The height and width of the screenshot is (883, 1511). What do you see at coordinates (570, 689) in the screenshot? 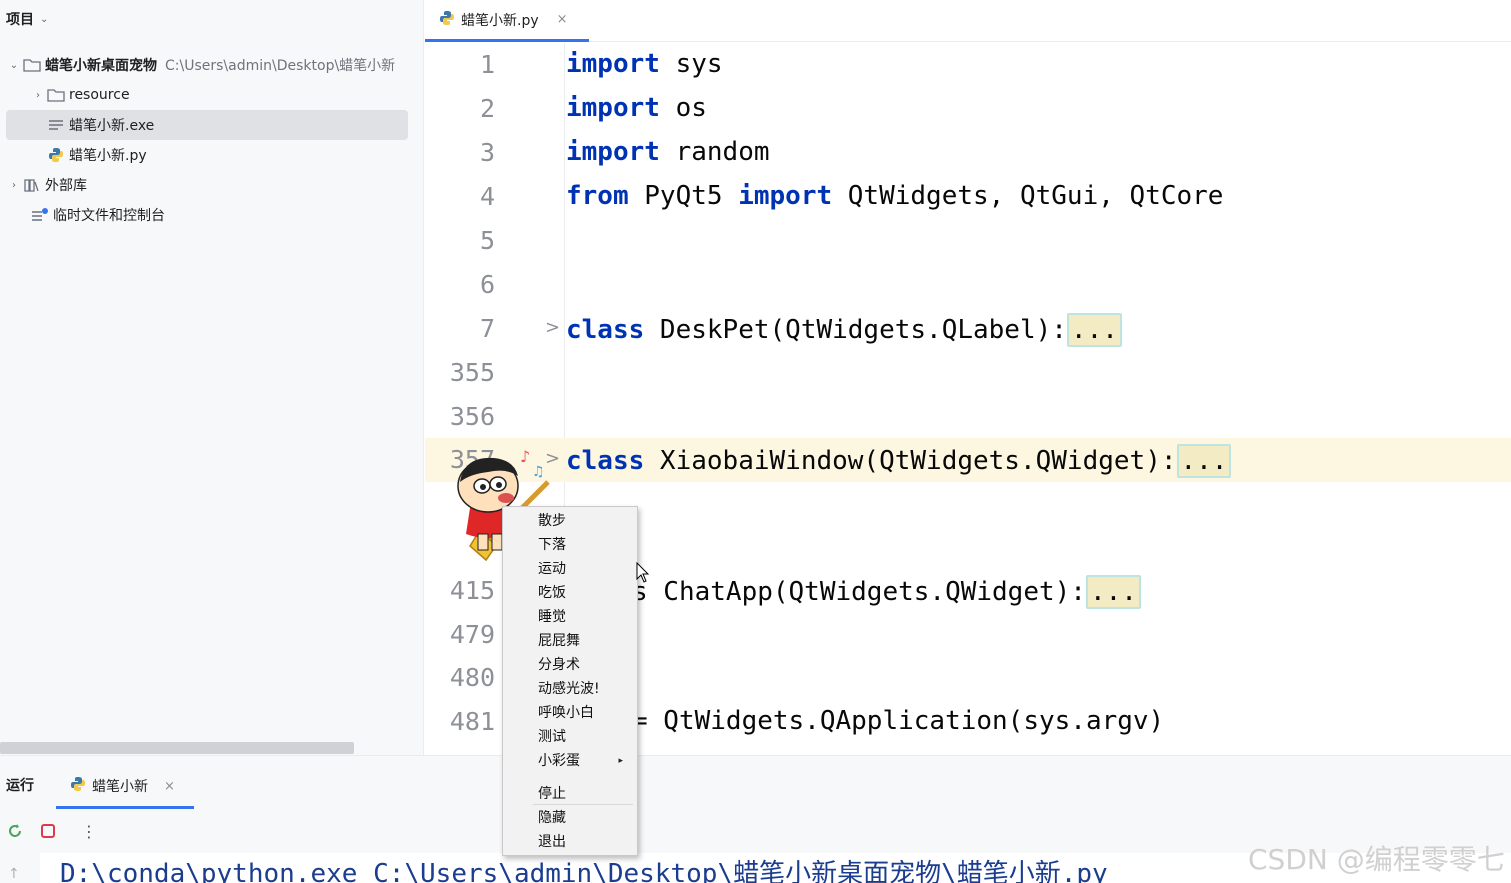
I see `menu-item-action-beam: 动感光波!` at bounding box center [570, 689].